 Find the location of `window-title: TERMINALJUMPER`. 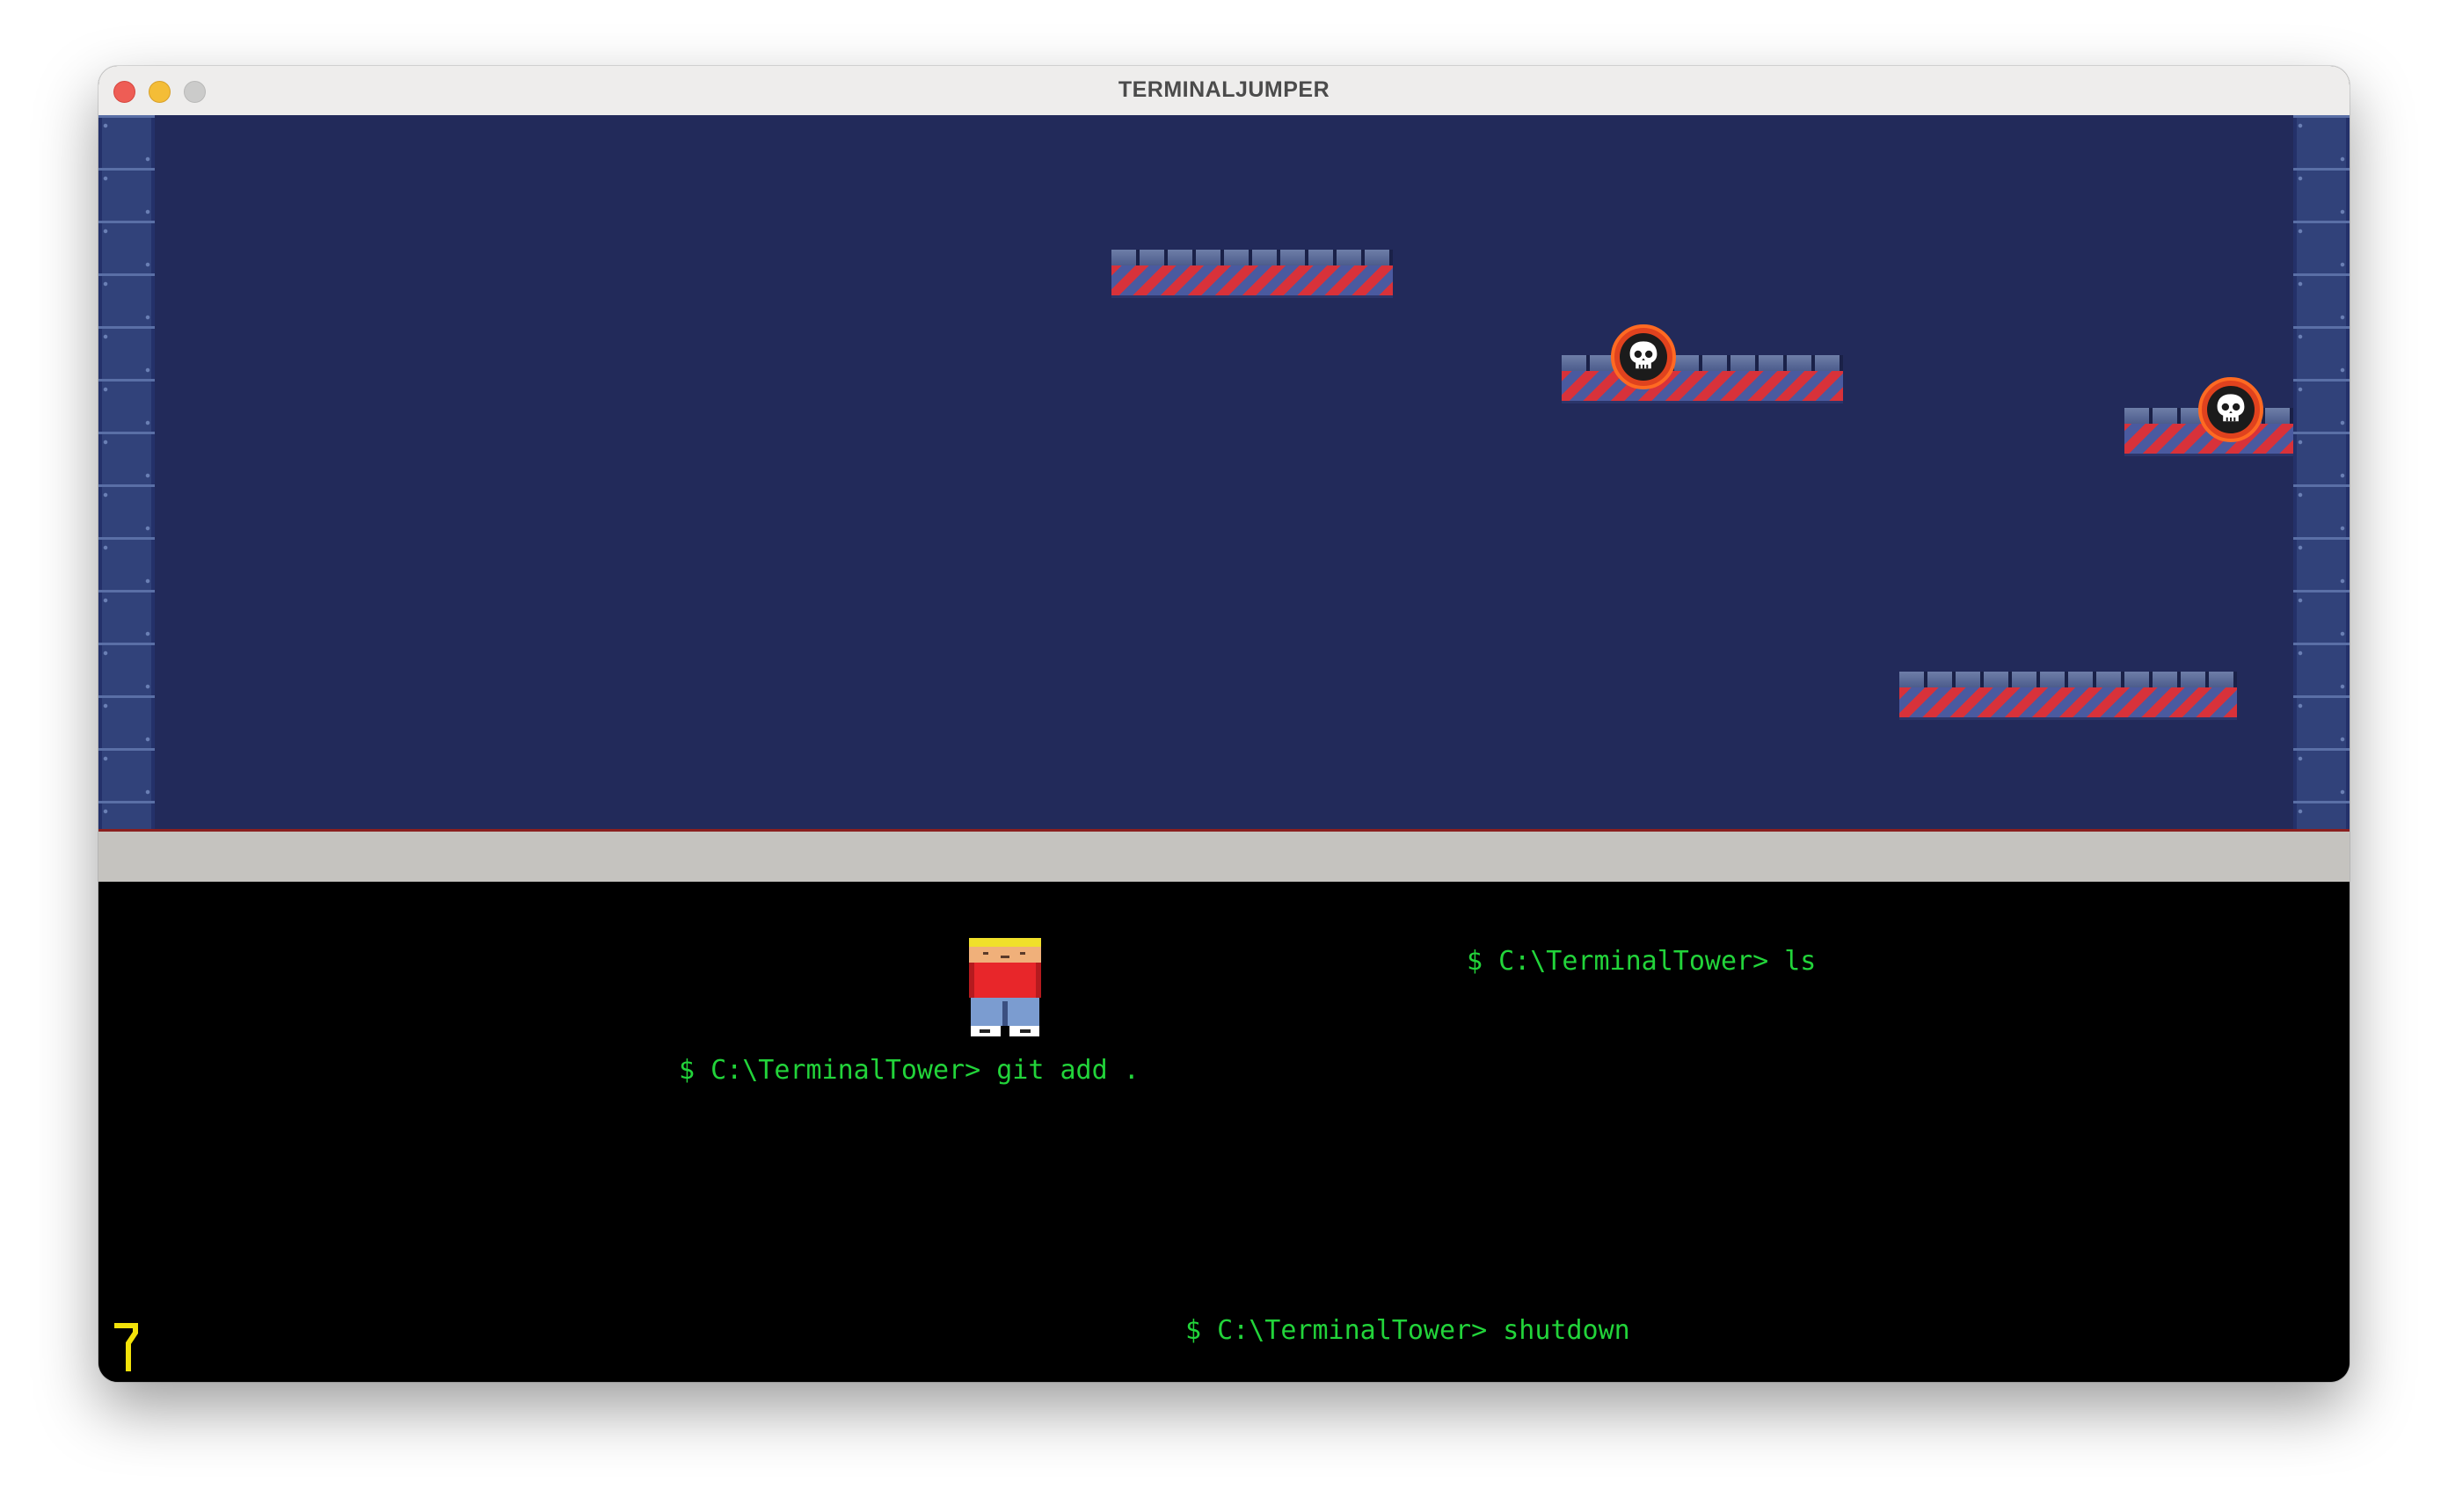

window-title: TERMINALJUMPER is located at coordinates (1224, 90).